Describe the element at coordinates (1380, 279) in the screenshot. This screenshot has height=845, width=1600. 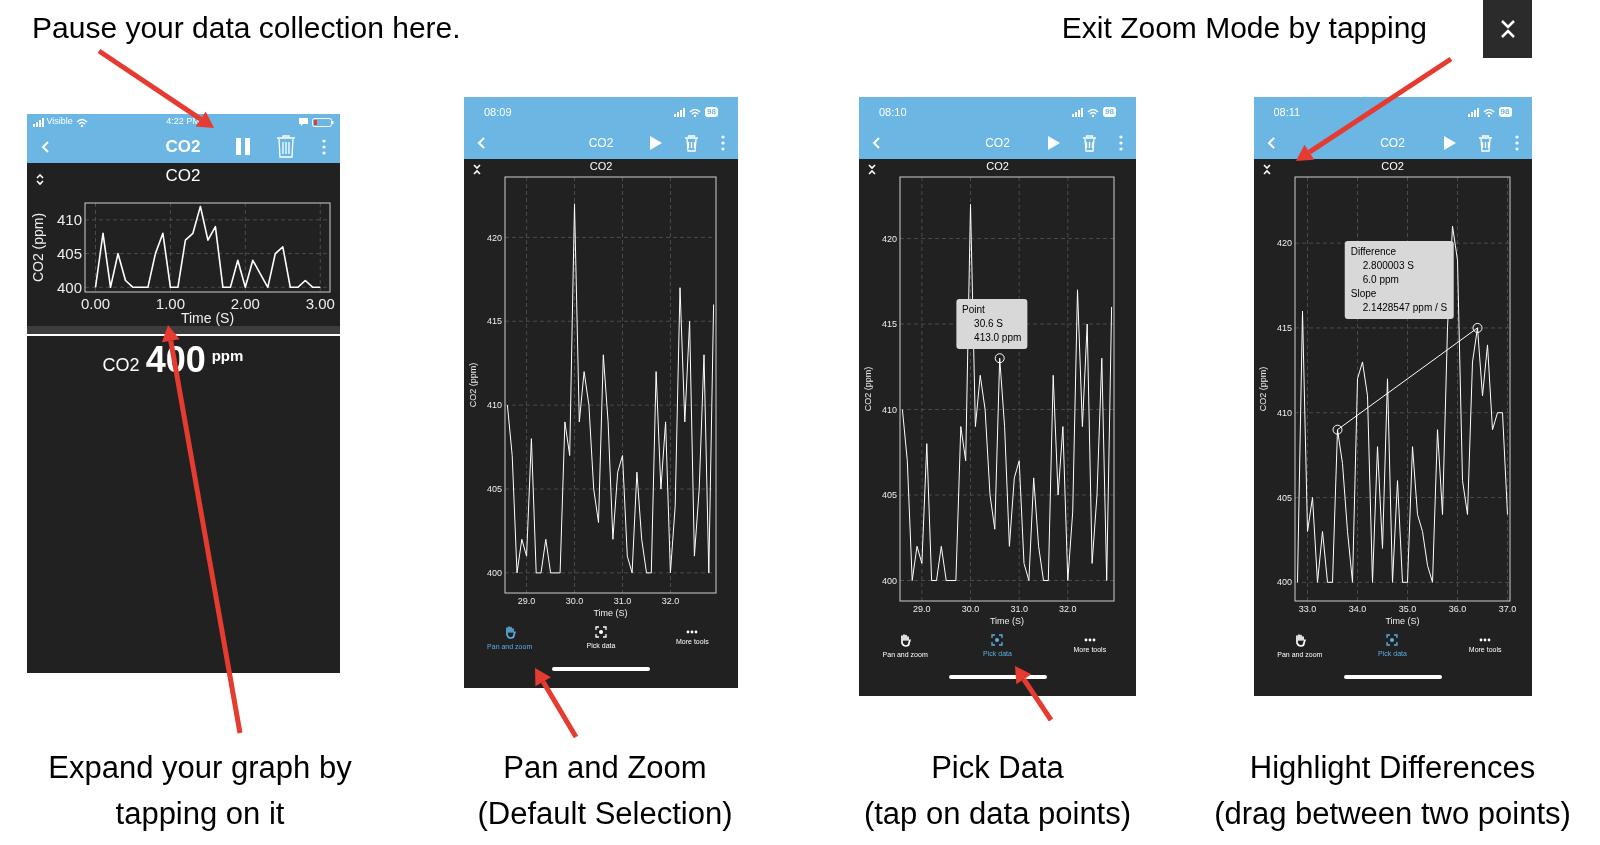
I see `popup-text: 6.0 ppm` at that location.